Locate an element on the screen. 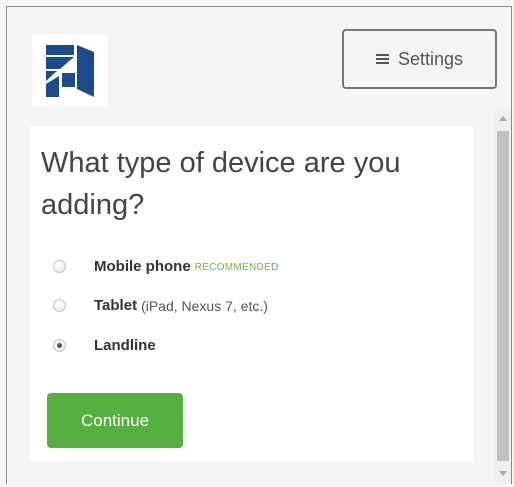  scroll-up-arrow-icon is located at coordinates (503, 118).